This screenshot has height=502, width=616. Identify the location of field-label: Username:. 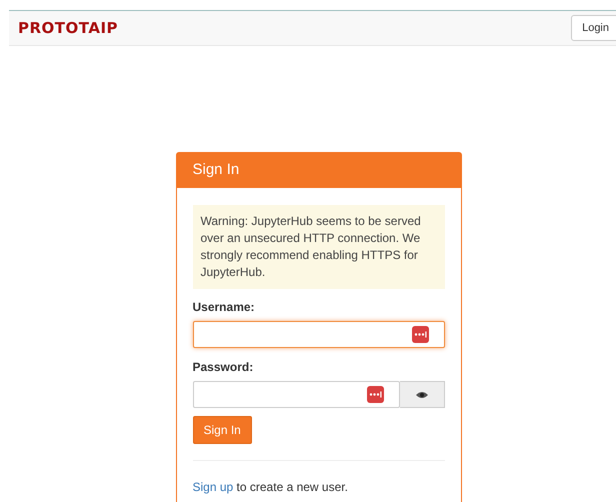
(224, 307).